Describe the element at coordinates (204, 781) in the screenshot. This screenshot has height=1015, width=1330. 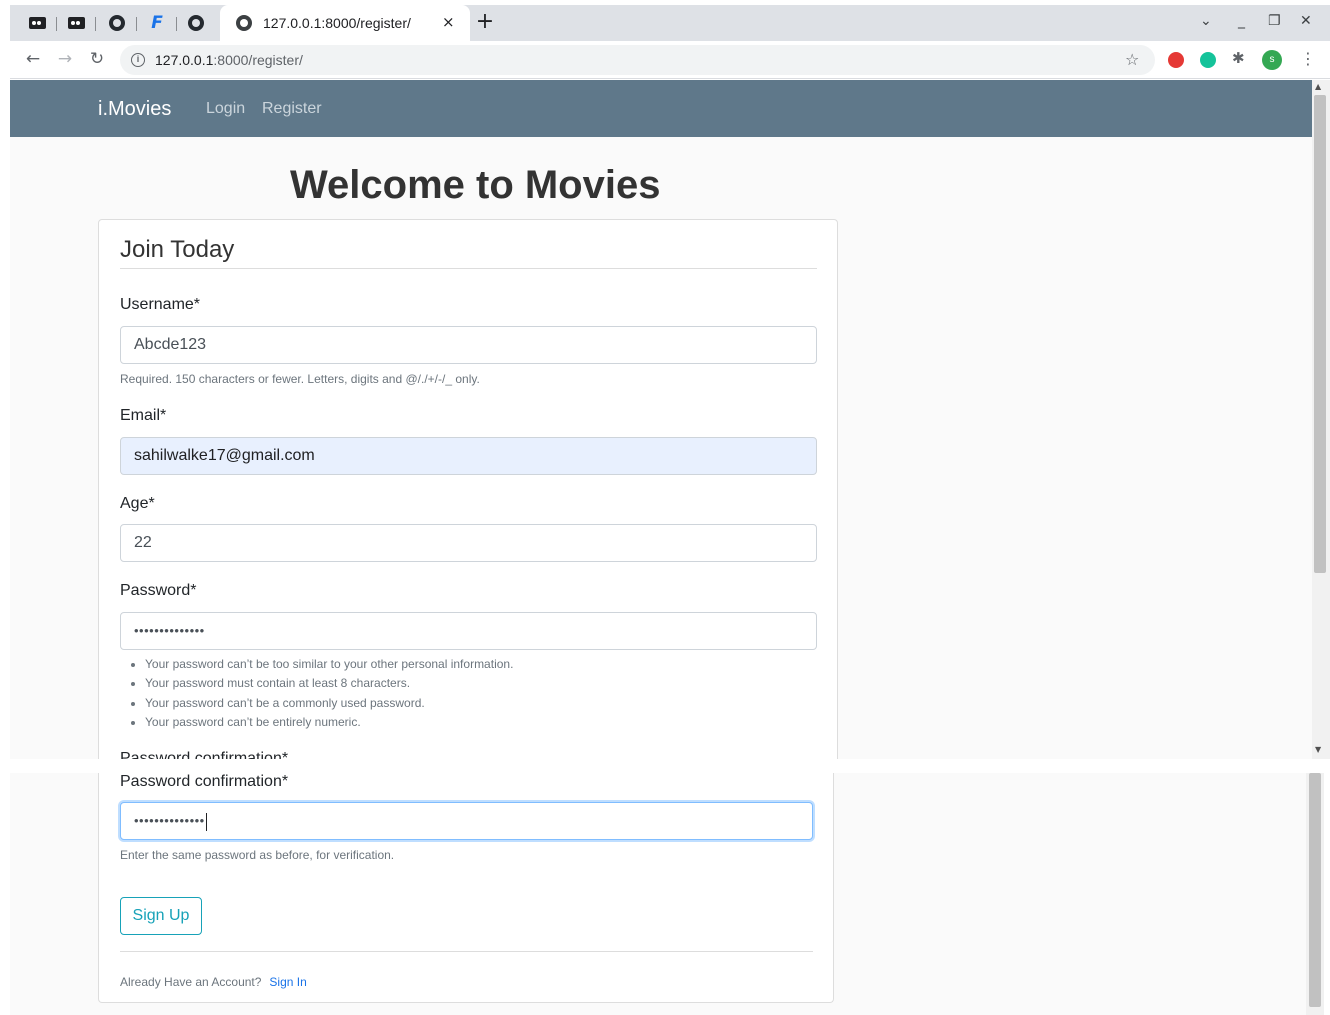
I see `password-confirmation-label: Password confirmation*` at that location.